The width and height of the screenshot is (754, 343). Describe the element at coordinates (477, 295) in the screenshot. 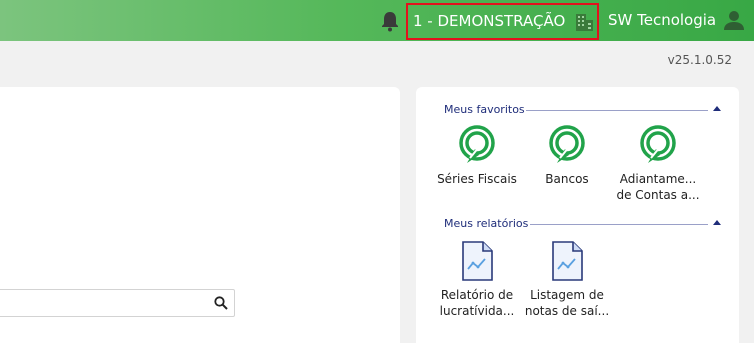

I see `tile-label-line1: Relatório de` at that location.